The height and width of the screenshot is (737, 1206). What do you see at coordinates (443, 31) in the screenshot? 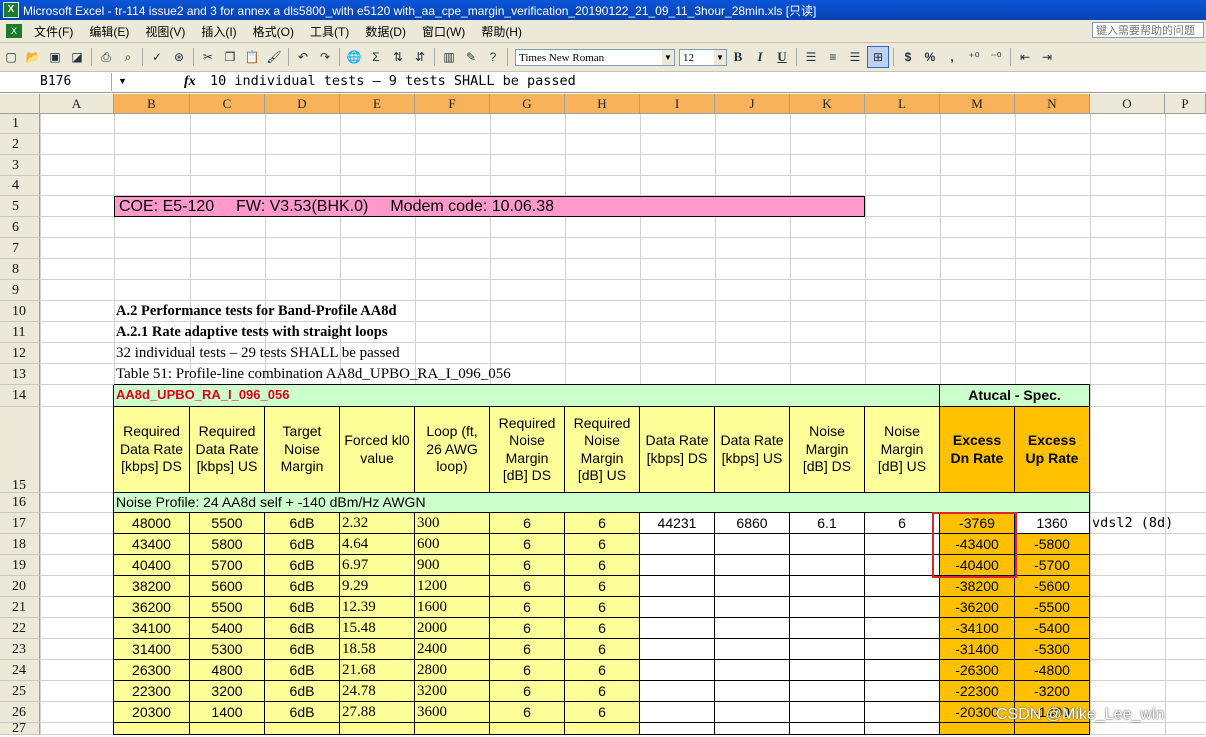
I see `menu-window: 窗口(W)` at bounding box center [443, 31].